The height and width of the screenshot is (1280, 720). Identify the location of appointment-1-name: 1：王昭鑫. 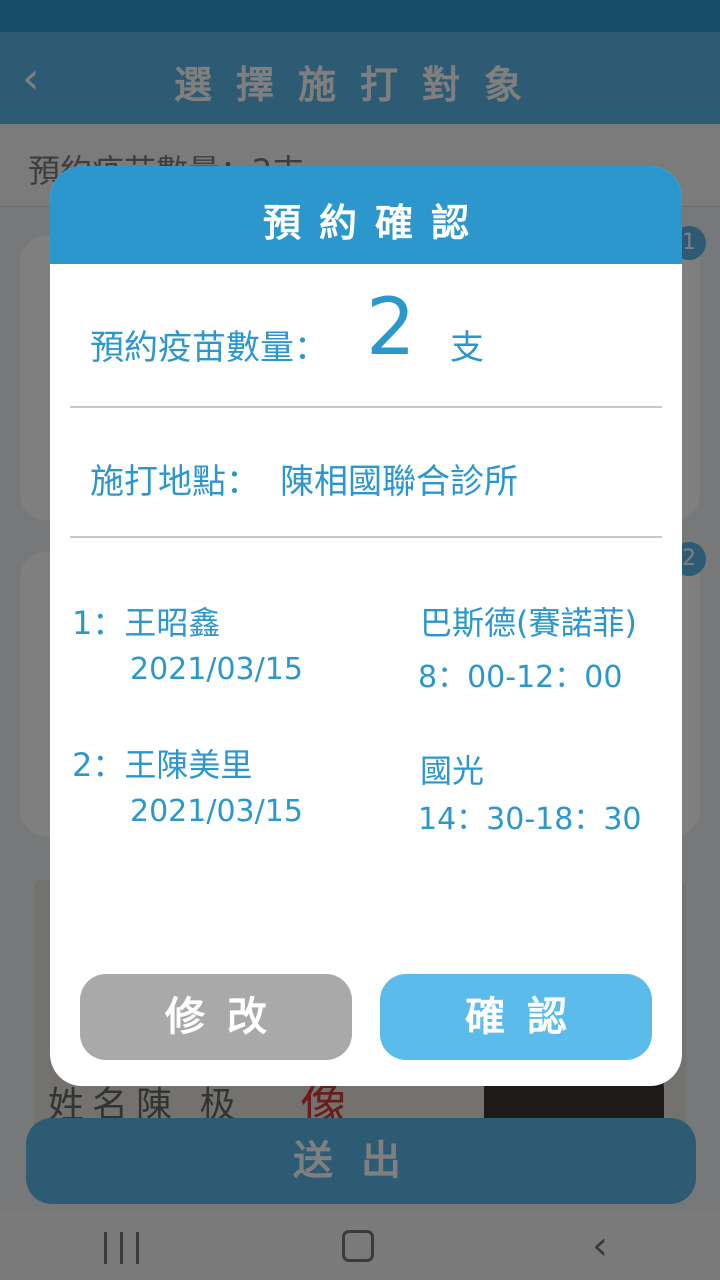
(146, 623).